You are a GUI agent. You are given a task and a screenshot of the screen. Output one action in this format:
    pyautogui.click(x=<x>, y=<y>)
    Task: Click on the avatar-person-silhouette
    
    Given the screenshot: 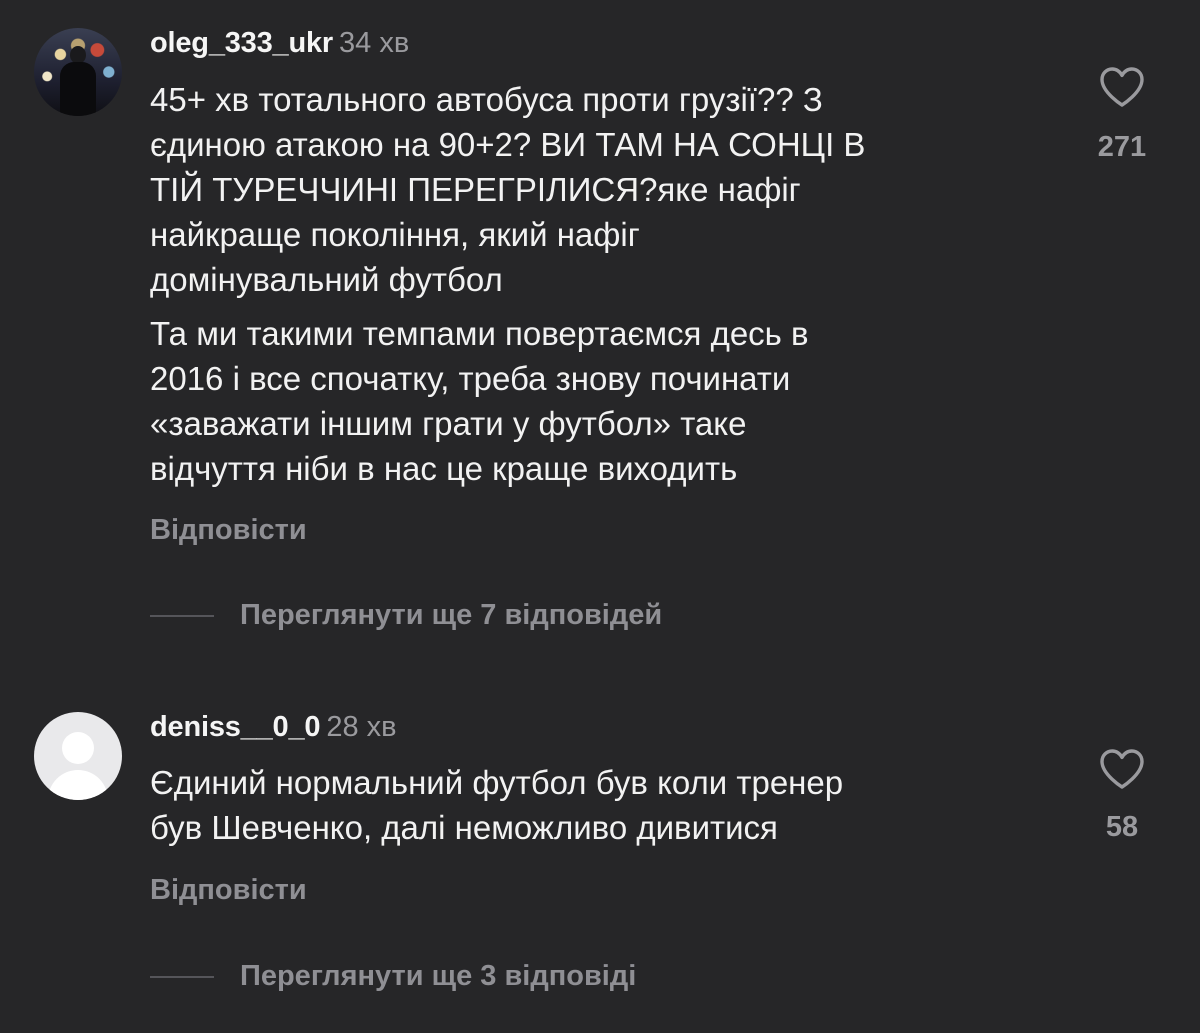 What is the action you would take?
    pyautogui.click(x=78, y=81)
    